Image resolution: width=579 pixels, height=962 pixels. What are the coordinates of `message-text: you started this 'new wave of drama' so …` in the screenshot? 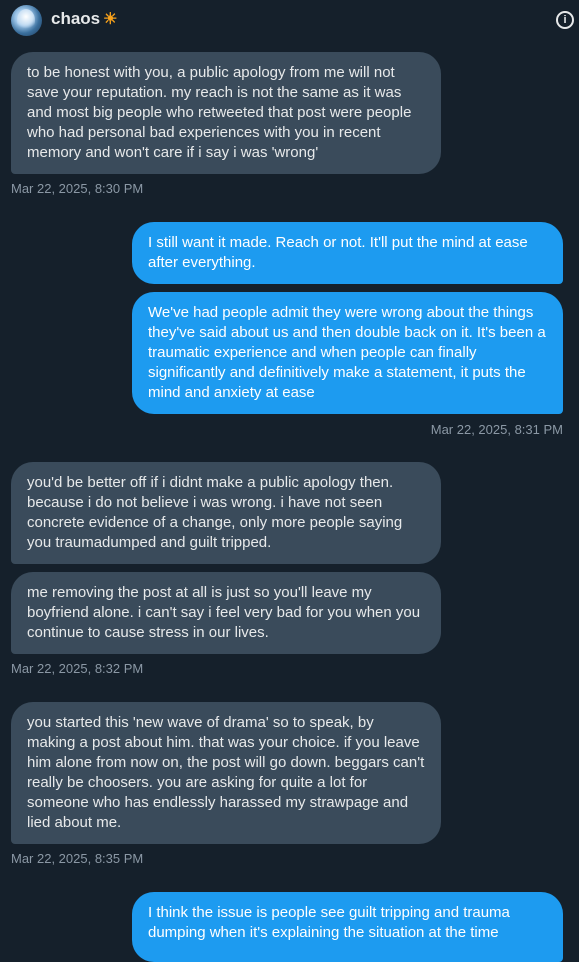 It's located at (226, 772).